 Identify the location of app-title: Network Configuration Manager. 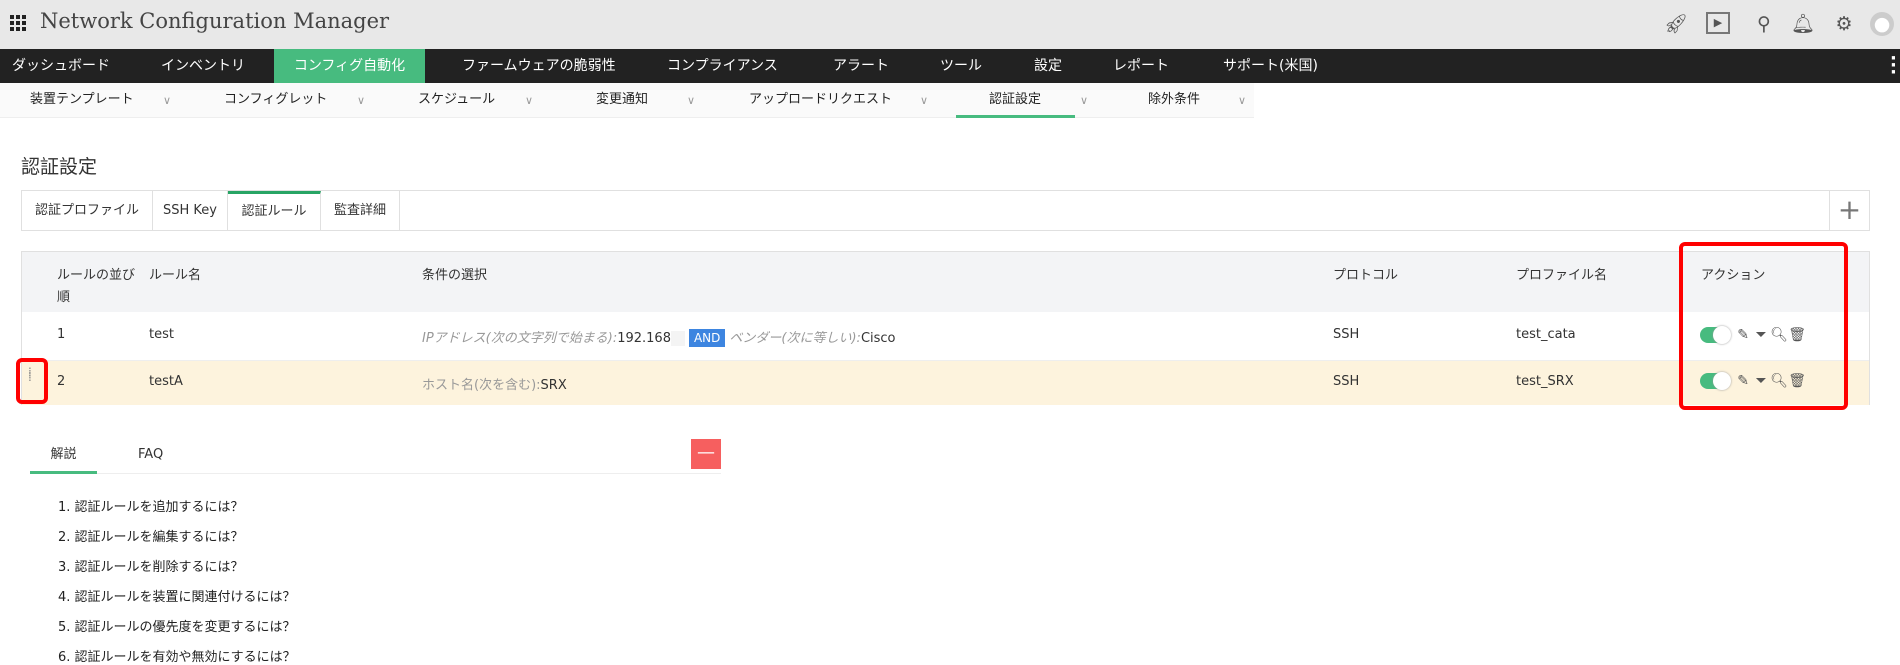
(215, 21).